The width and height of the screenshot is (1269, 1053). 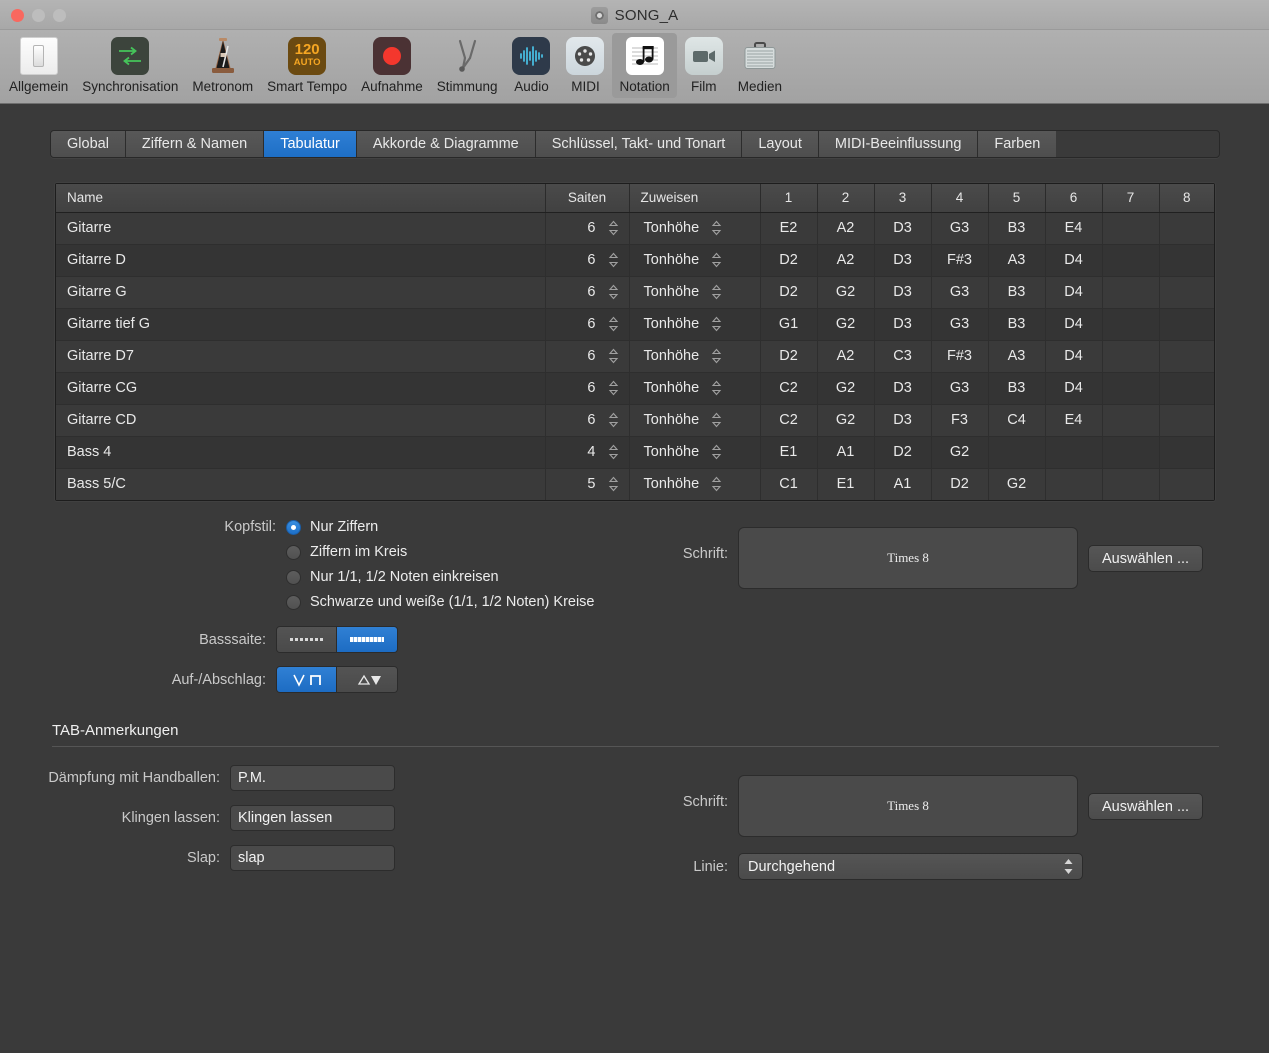 I want to click on column-header-string-4: 4, so click(x=960, y=198).